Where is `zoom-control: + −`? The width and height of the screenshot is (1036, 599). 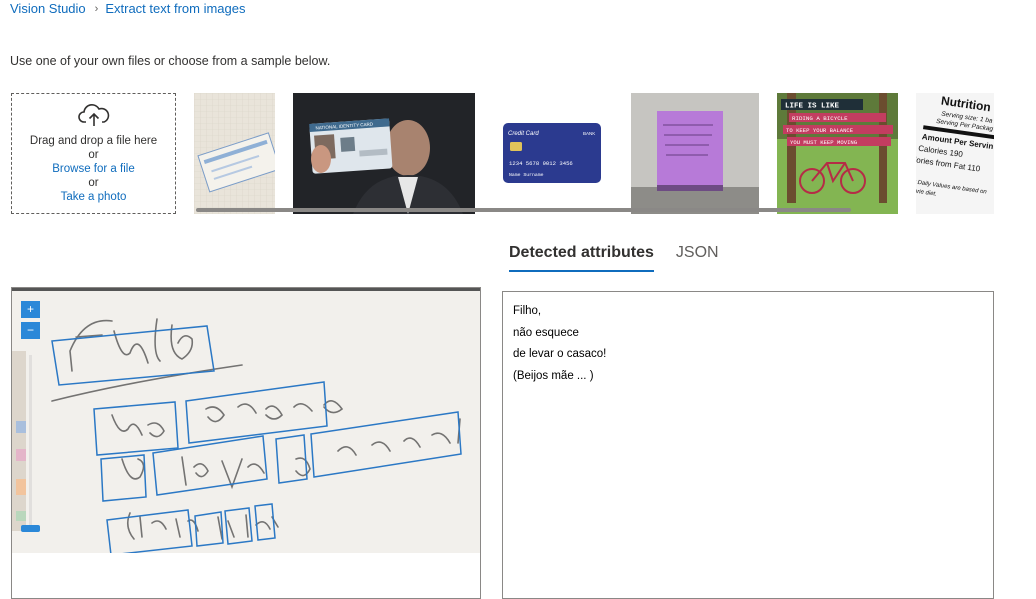 zoom-control: + − is located at coordinates (31, 322).